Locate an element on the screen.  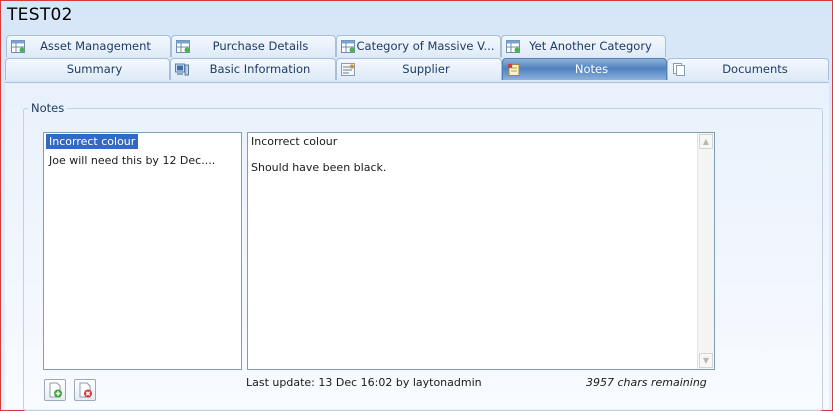
tab-purchase-details: Purchase Details is located at coordinates (253, 46).